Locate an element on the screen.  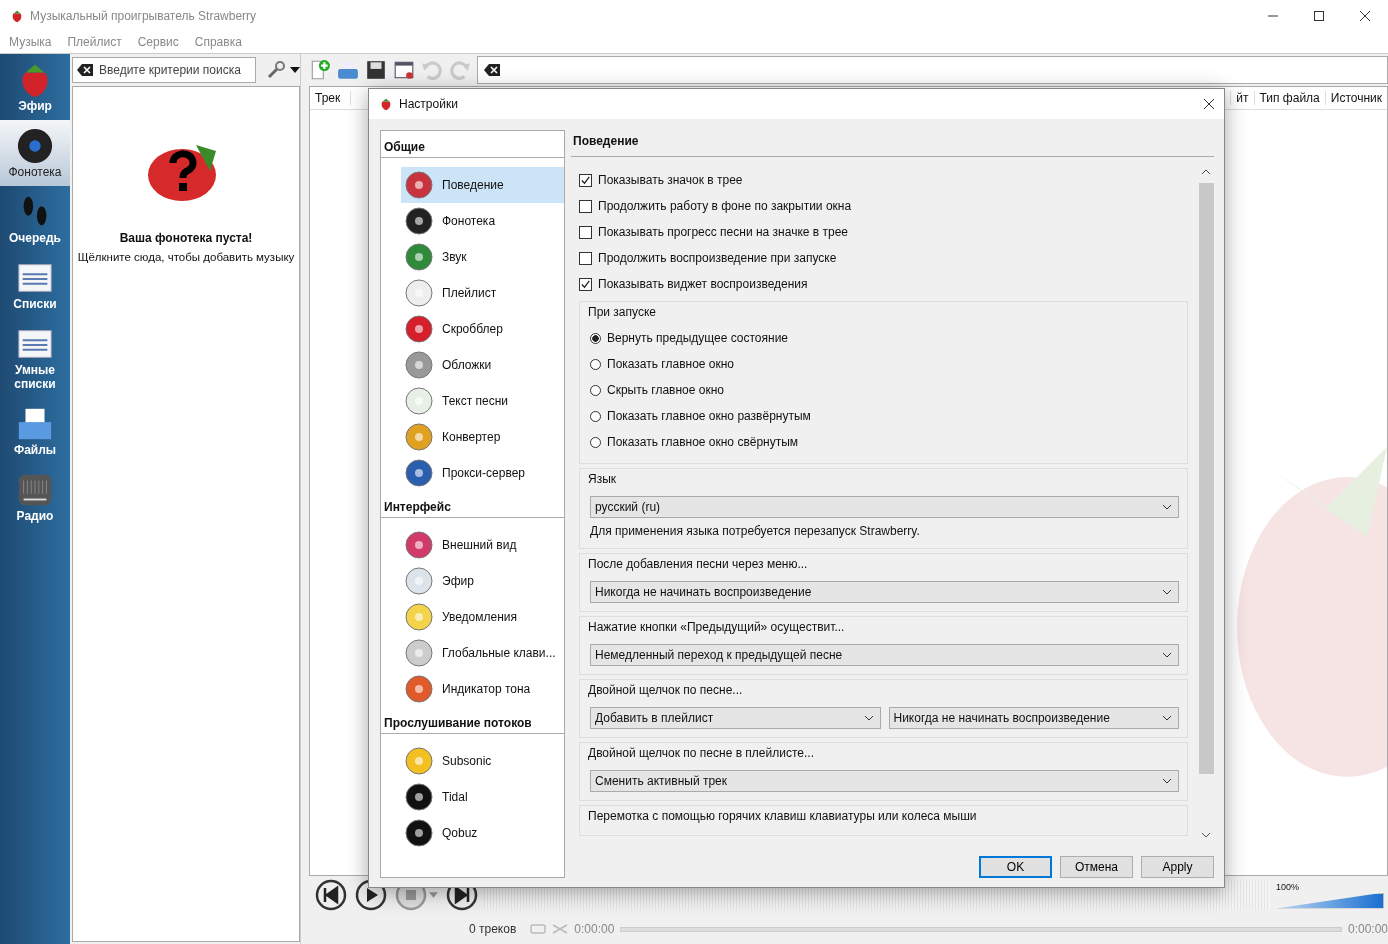
dialog-title: Настройки is located at coordinates (428, 104).